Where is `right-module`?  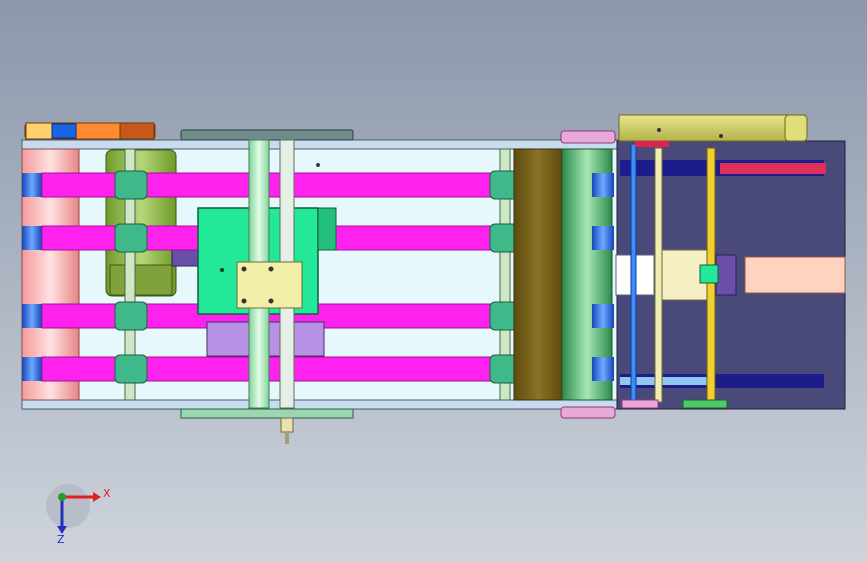 right-module is located at coordinates (730, 262).